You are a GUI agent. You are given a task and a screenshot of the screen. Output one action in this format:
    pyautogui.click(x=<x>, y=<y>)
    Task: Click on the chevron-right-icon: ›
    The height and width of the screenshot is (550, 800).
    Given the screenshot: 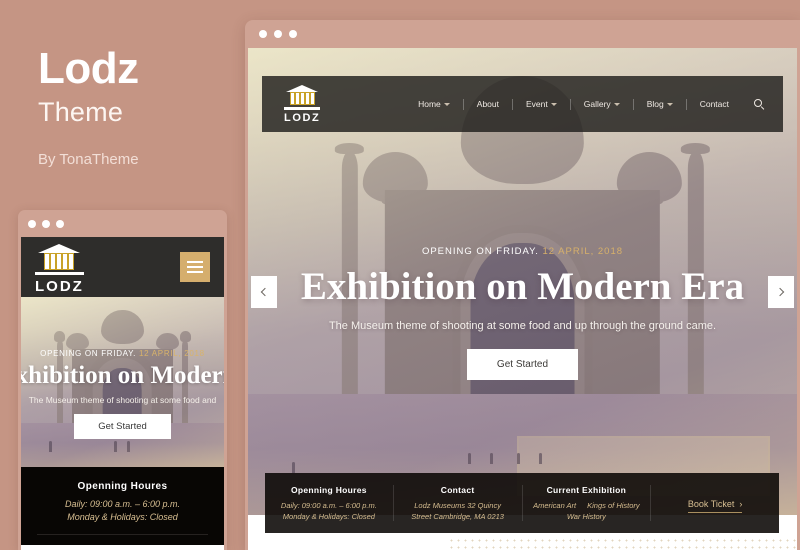 What is the action you would take?
    pyautogui.click(x=741, y=503)
    